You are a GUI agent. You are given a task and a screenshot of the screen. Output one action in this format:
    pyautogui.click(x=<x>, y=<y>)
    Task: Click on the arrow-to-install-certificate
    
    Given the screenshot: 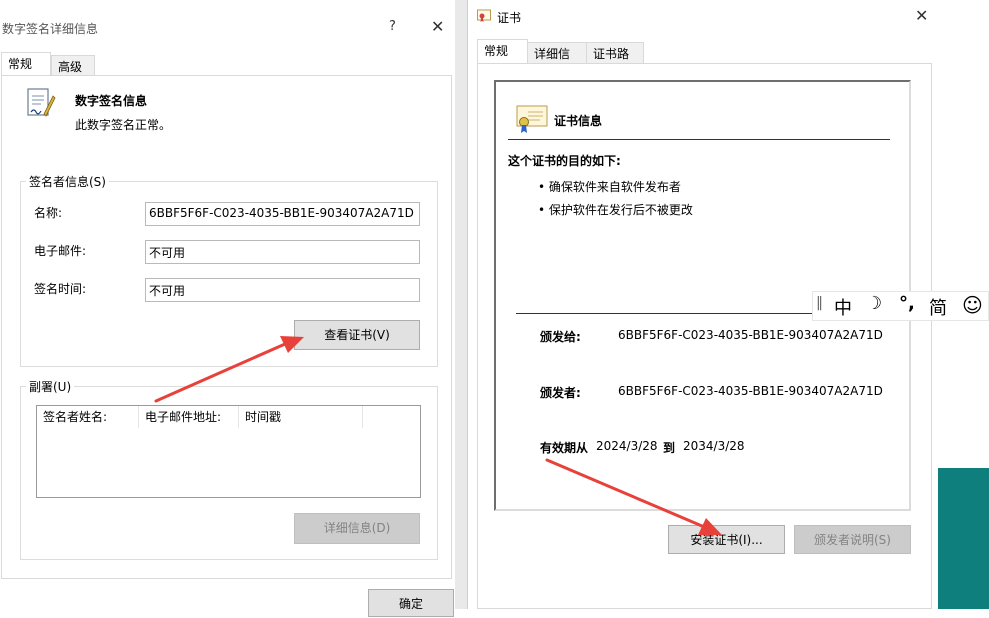 What is the action you would take?
    pyautogui.click(x=633, y=496)
    